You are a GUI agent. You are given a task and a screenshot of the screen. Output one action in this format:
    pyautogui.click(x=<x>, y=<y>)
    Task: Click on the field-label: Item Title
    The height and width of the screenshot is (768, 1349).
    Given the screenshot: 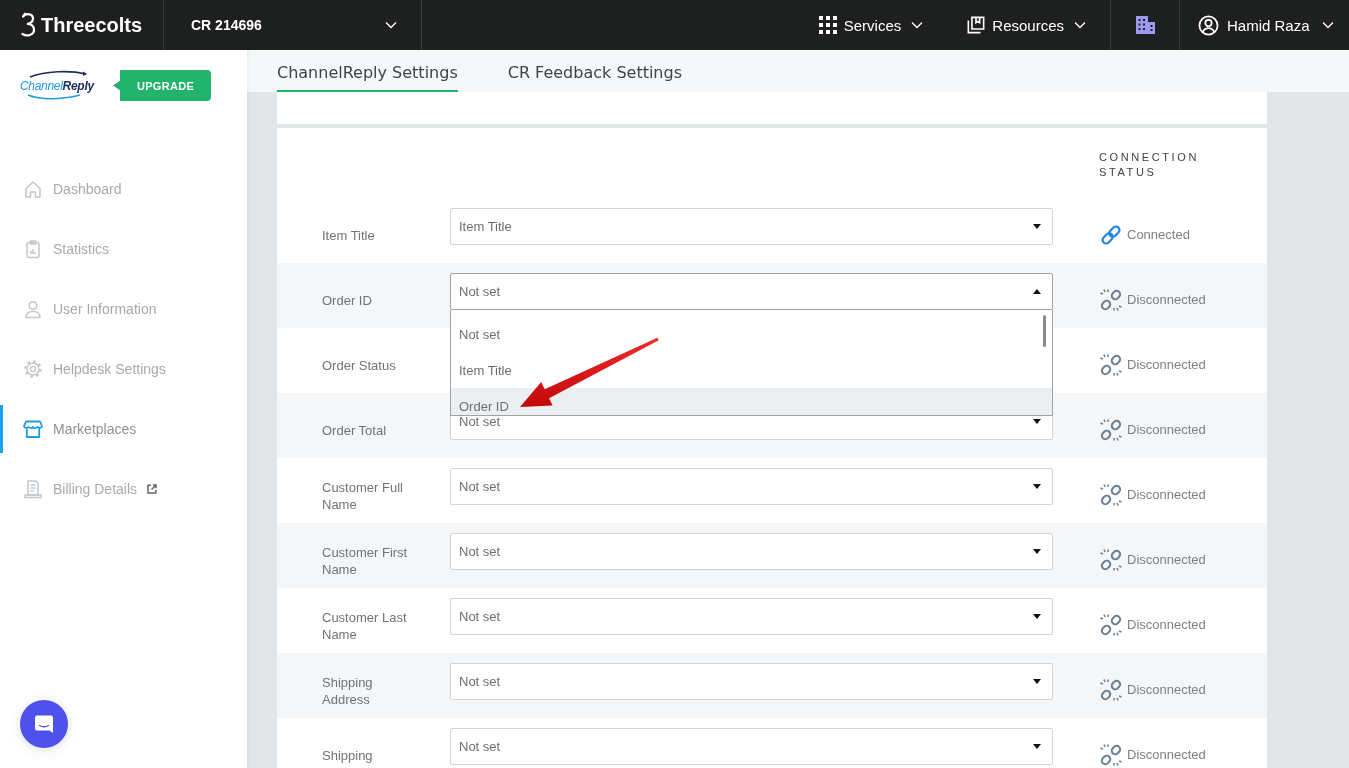 What is the action you would take?
    pyautogui.click(x=349, y=235)
    